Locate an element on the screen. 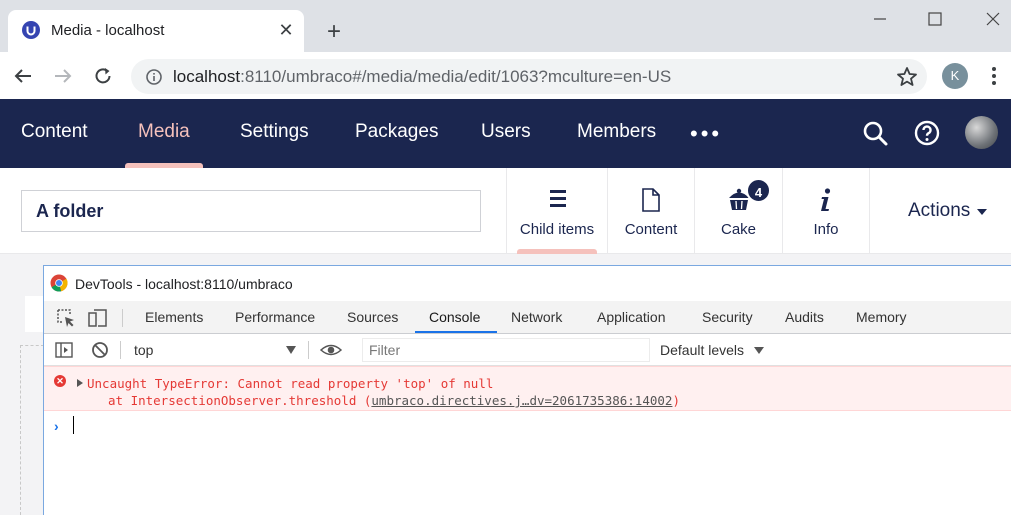 Image resolution: width=1011 pixels, height=515 pixels. cake-count-badge: 4 is located at coordinates (758, 190).